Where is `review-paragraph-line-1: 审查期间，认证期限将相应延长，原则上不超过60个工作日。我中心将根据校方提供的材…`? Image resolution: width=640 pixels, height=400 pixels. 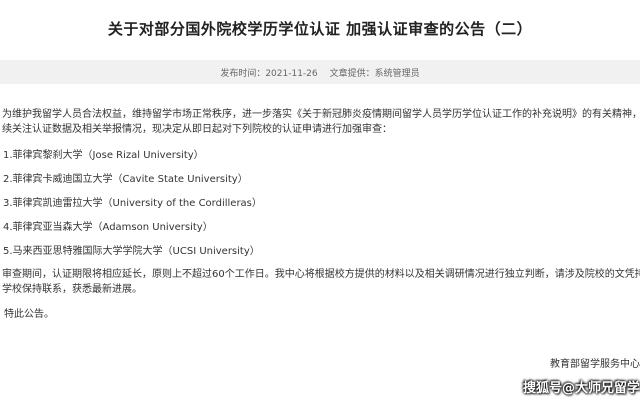 review-paragraph-line-1: 审查期间，认证期限将相应延长，原则上不超过60个工作日。我中心将根据校方提供的材… is located at coordinates (321, 274).